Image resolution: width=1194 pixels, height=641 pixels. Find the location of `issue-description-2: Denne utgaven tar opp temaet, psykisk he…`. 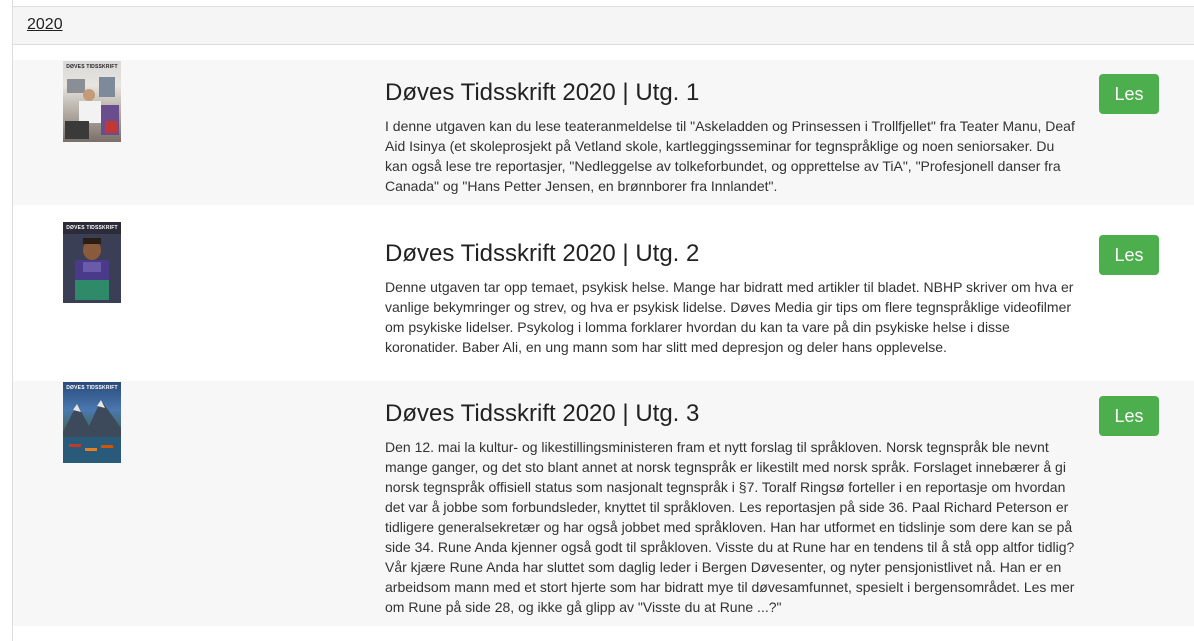

issue-description-2: Denne utgaven tar opp temaet, psykisk he… is located at coordinates (729, 317).